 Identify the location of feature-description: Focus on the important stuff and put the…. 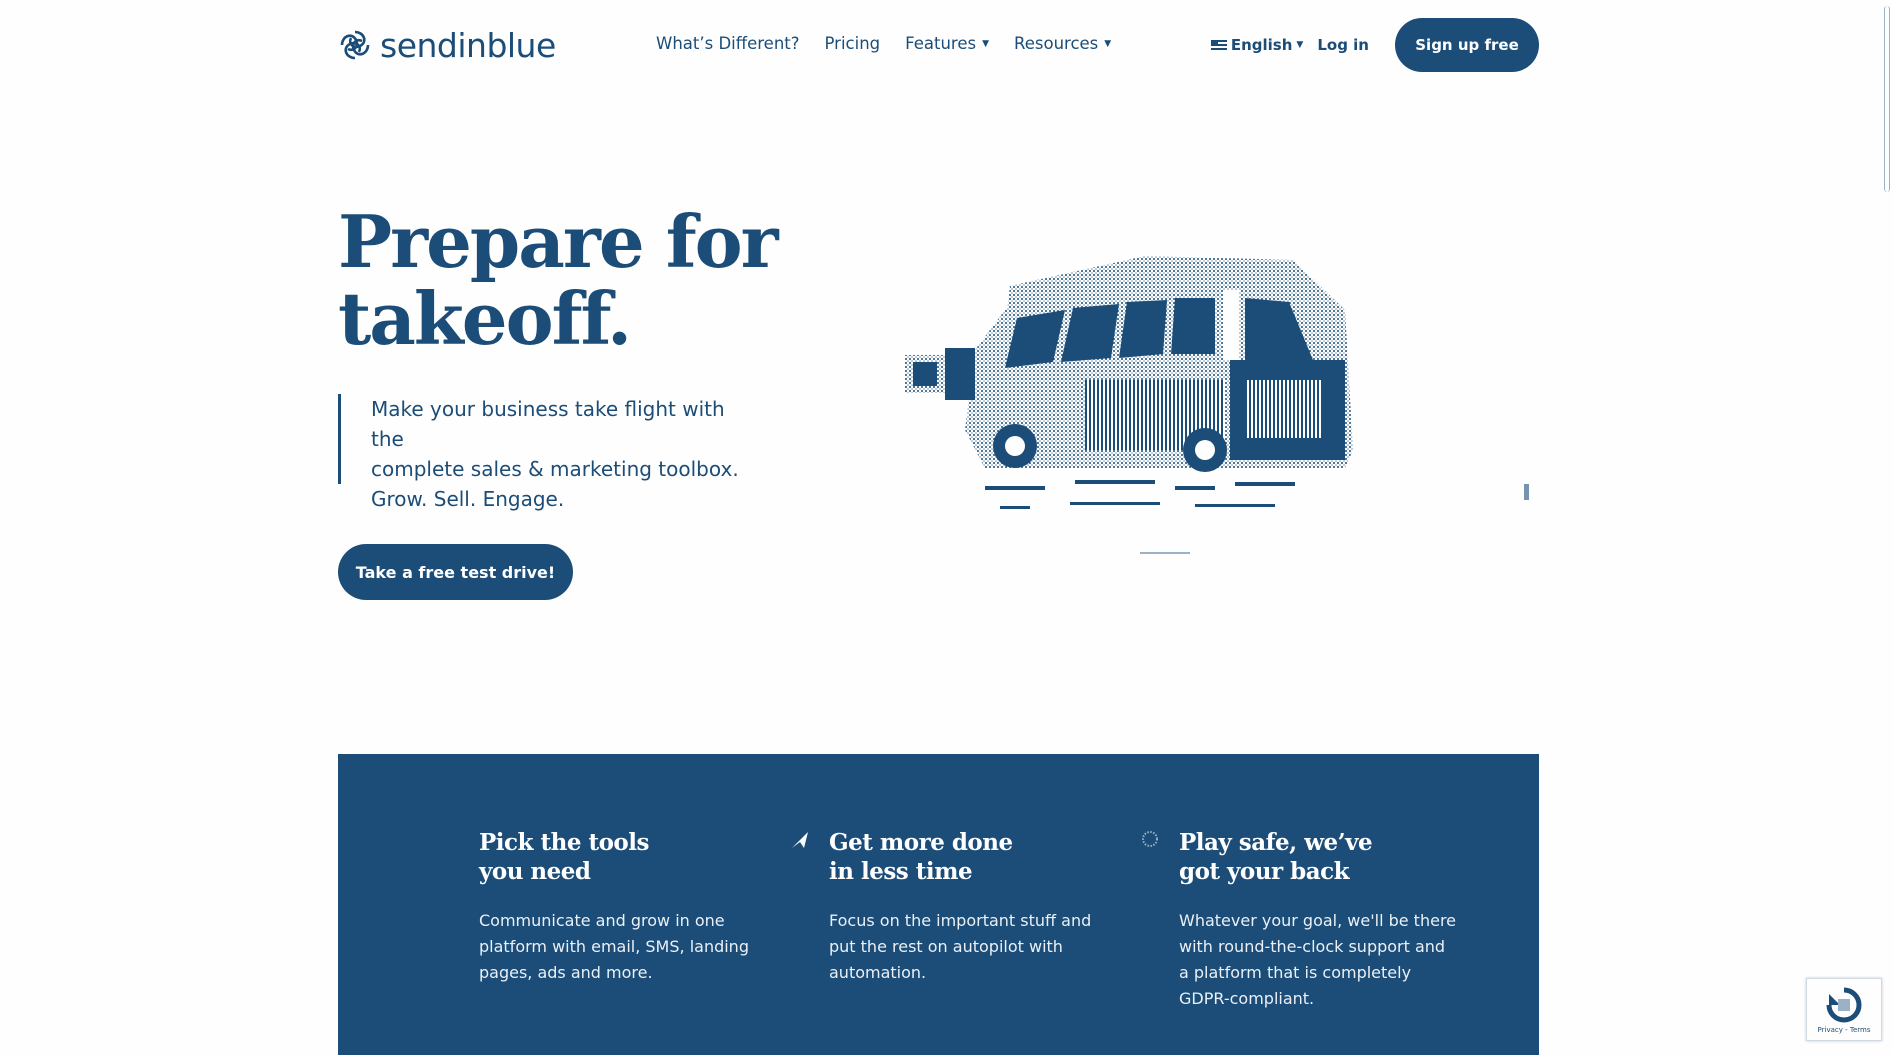
(960, 946).